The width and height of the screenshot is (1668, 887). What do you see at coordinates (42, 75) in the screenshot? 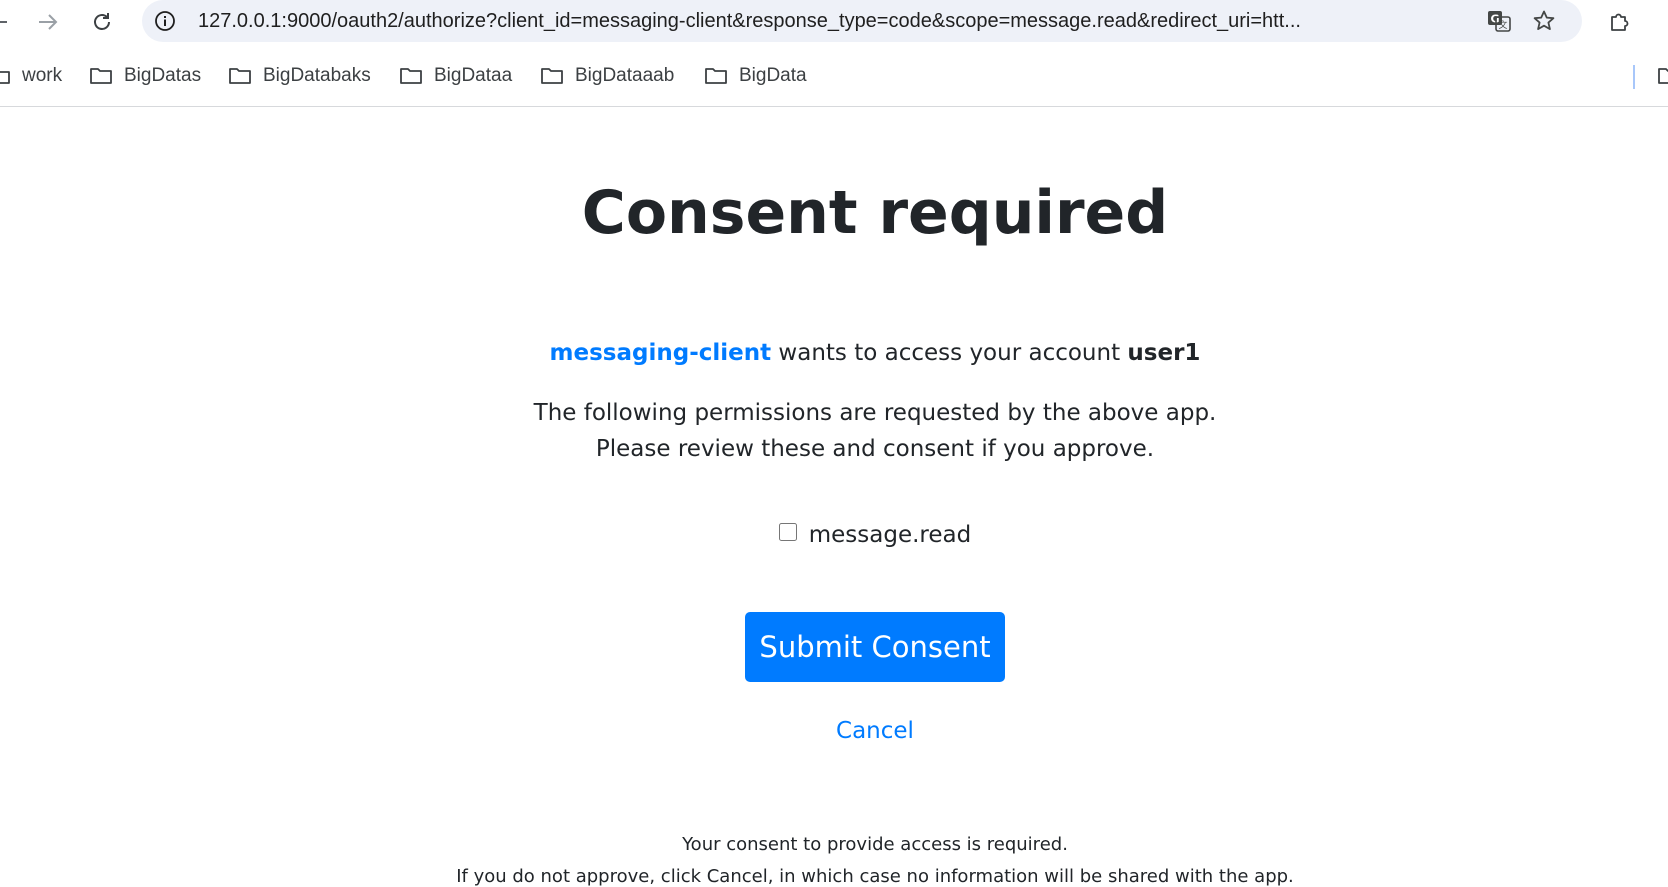
I see `bookmark-label: work` at bounding box center [42, 75].